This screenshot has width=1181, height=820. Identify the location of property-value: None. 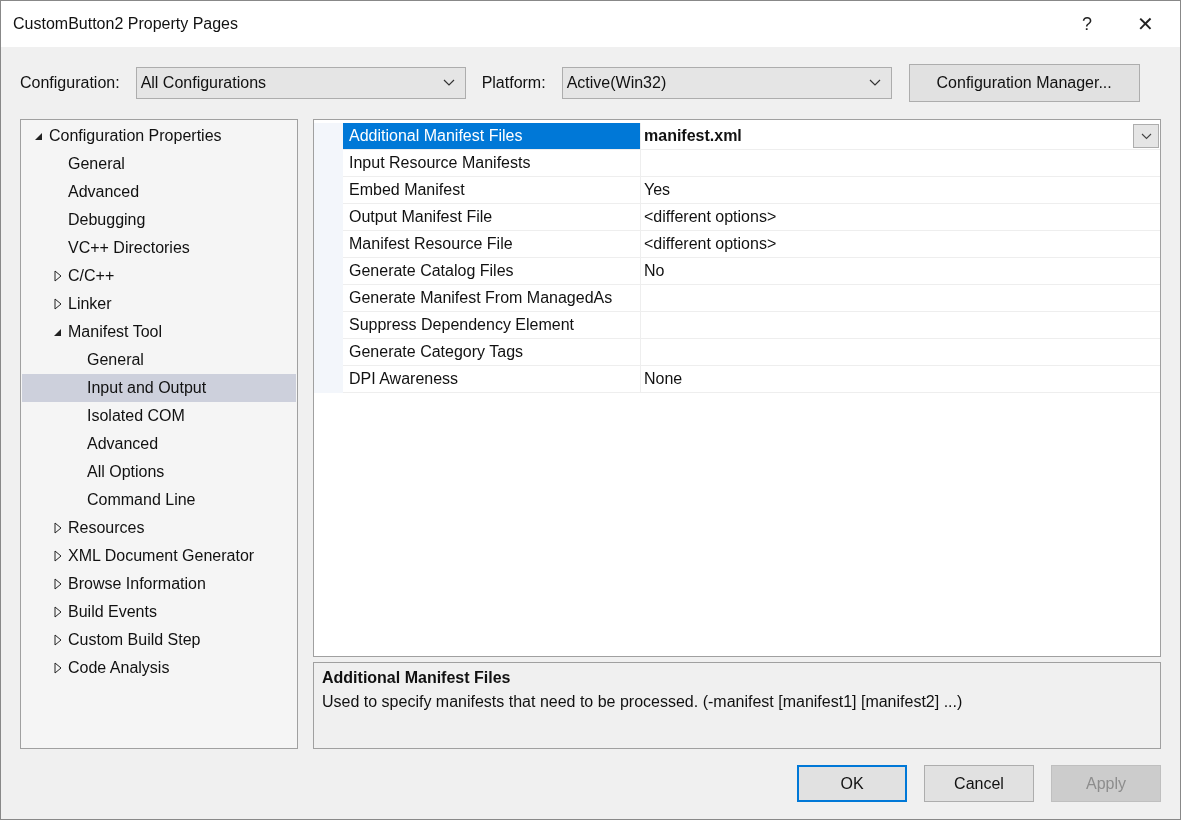
(663, 379).